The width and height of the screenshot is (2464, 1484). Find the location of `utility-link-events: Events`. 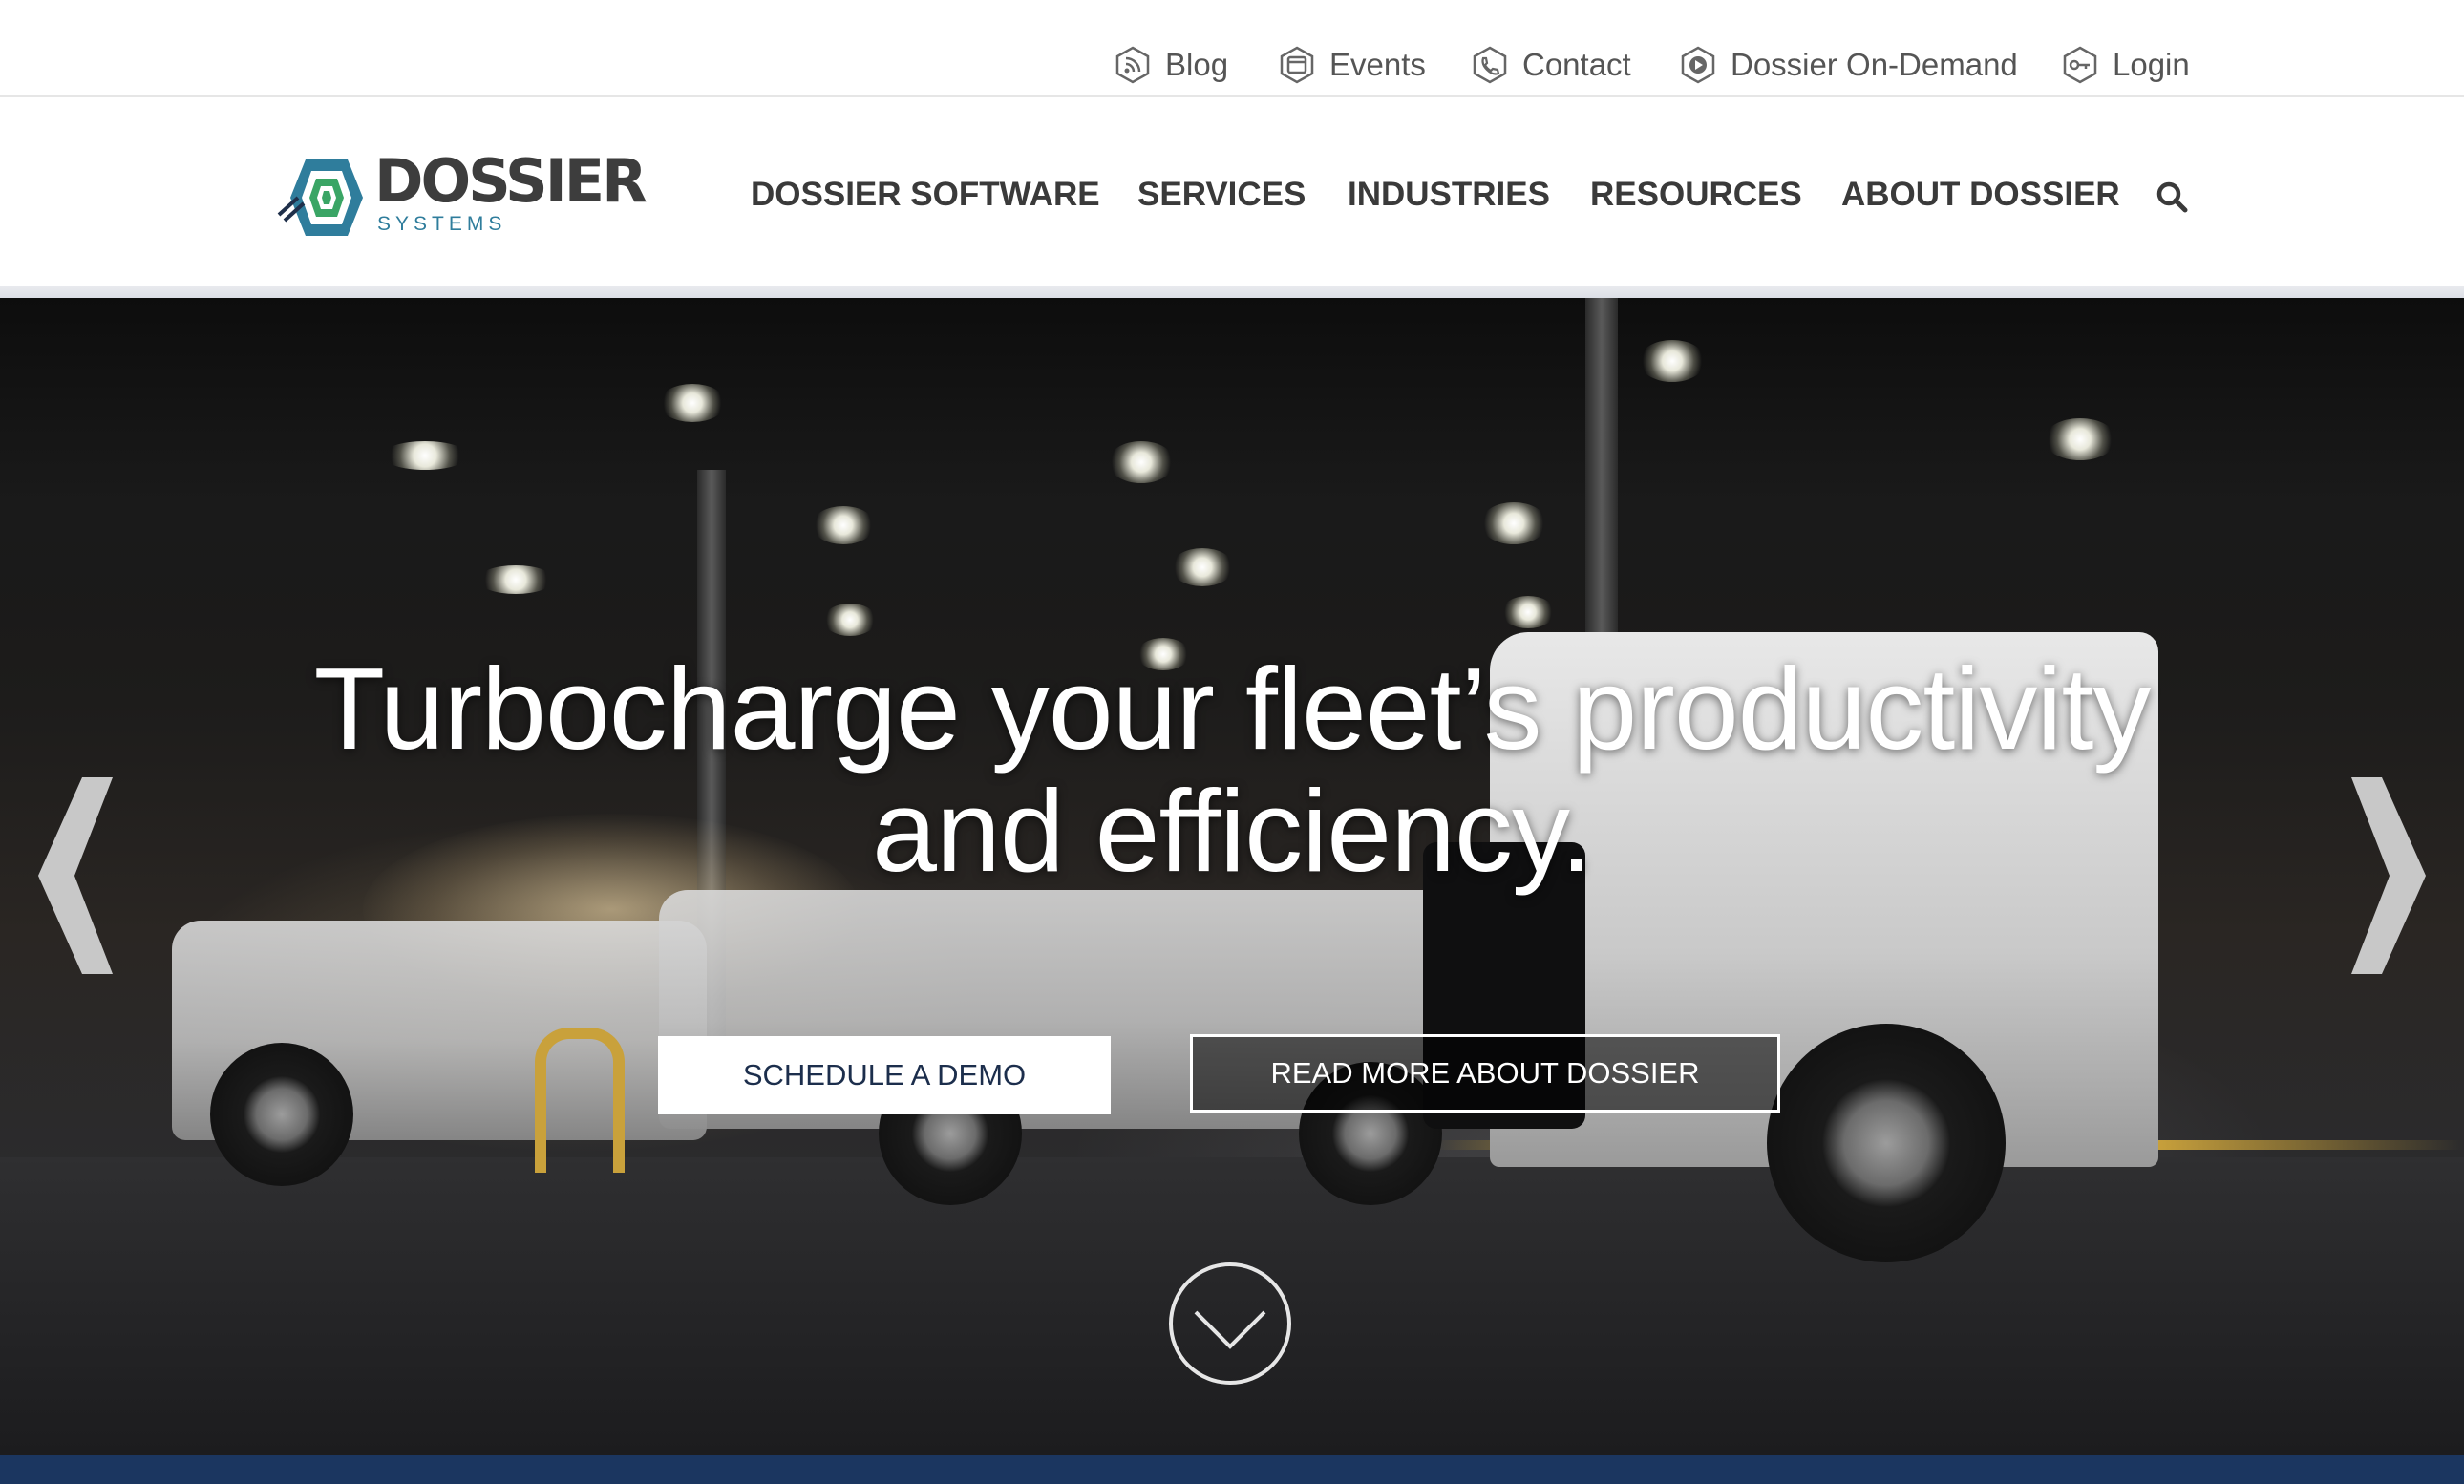

utility-link-events: Events is located at coordinates (1352, 65).